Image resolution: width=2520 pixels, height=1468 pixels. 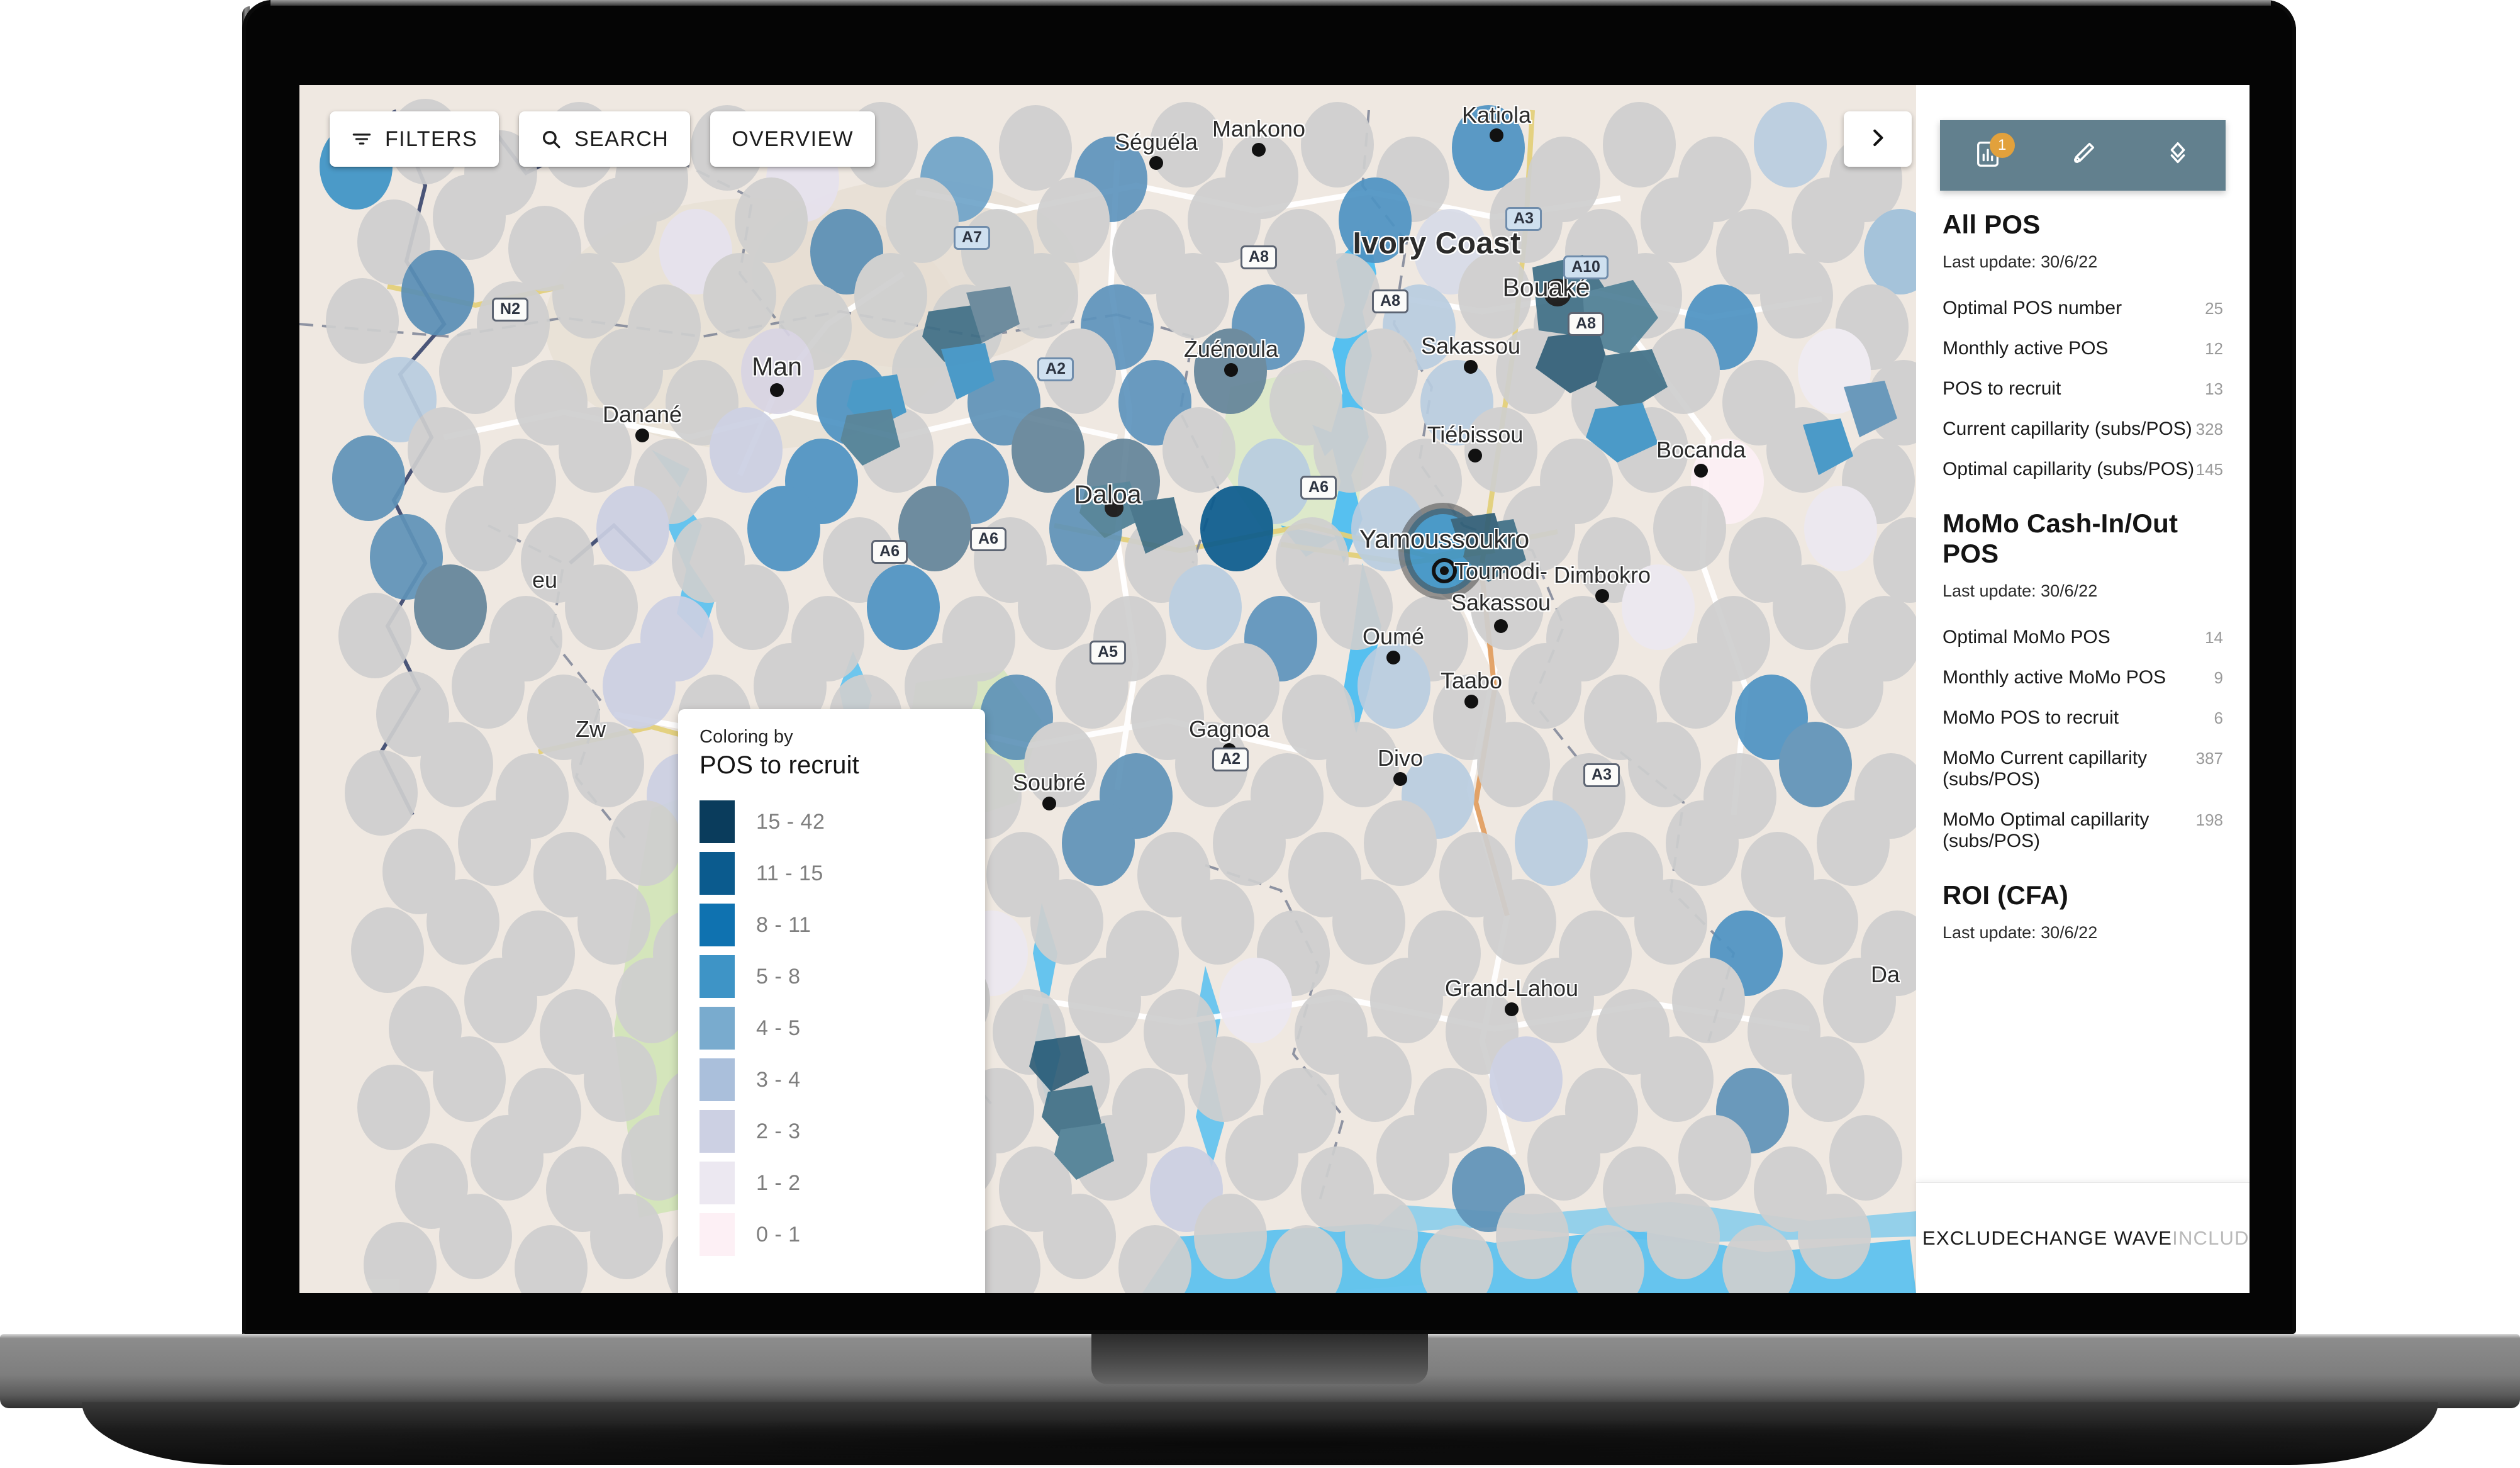 I want to click on legend-row: 11 - 15, so click(x=832, y=873).